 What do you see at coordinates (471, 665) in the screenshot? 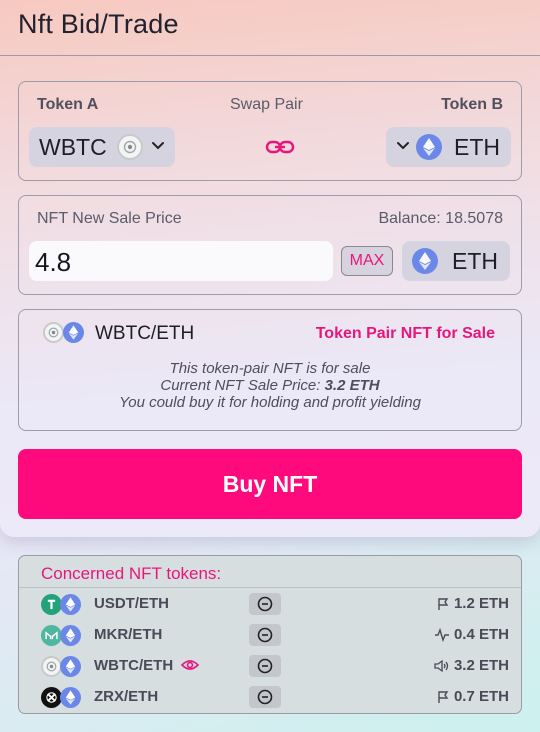
I see `token-pair-value: 3.2 ETH` at bounding box center [471, 665].